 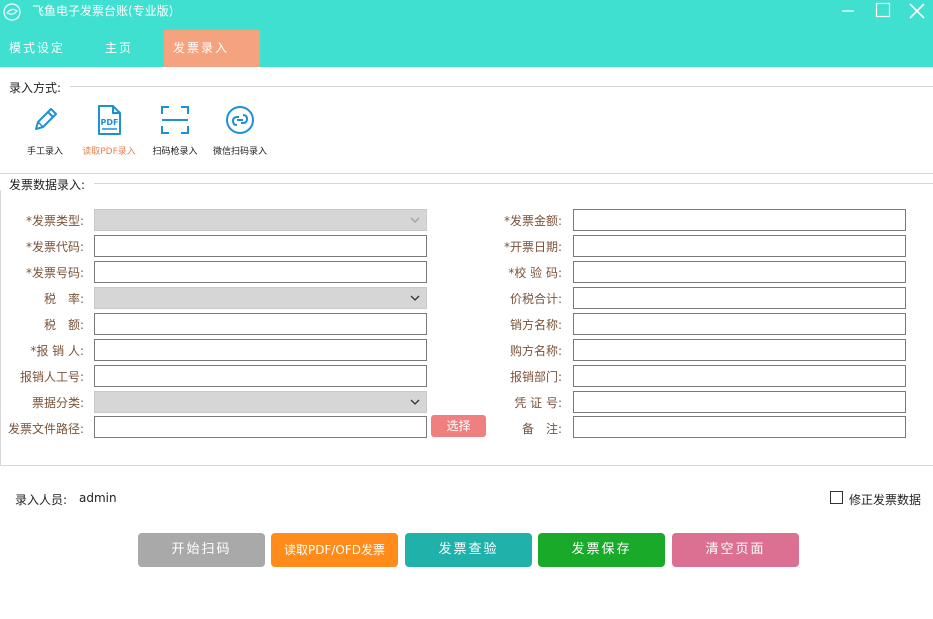 I want to click on verify-invoice-button: 发票查验, so click(x=468, y=550).